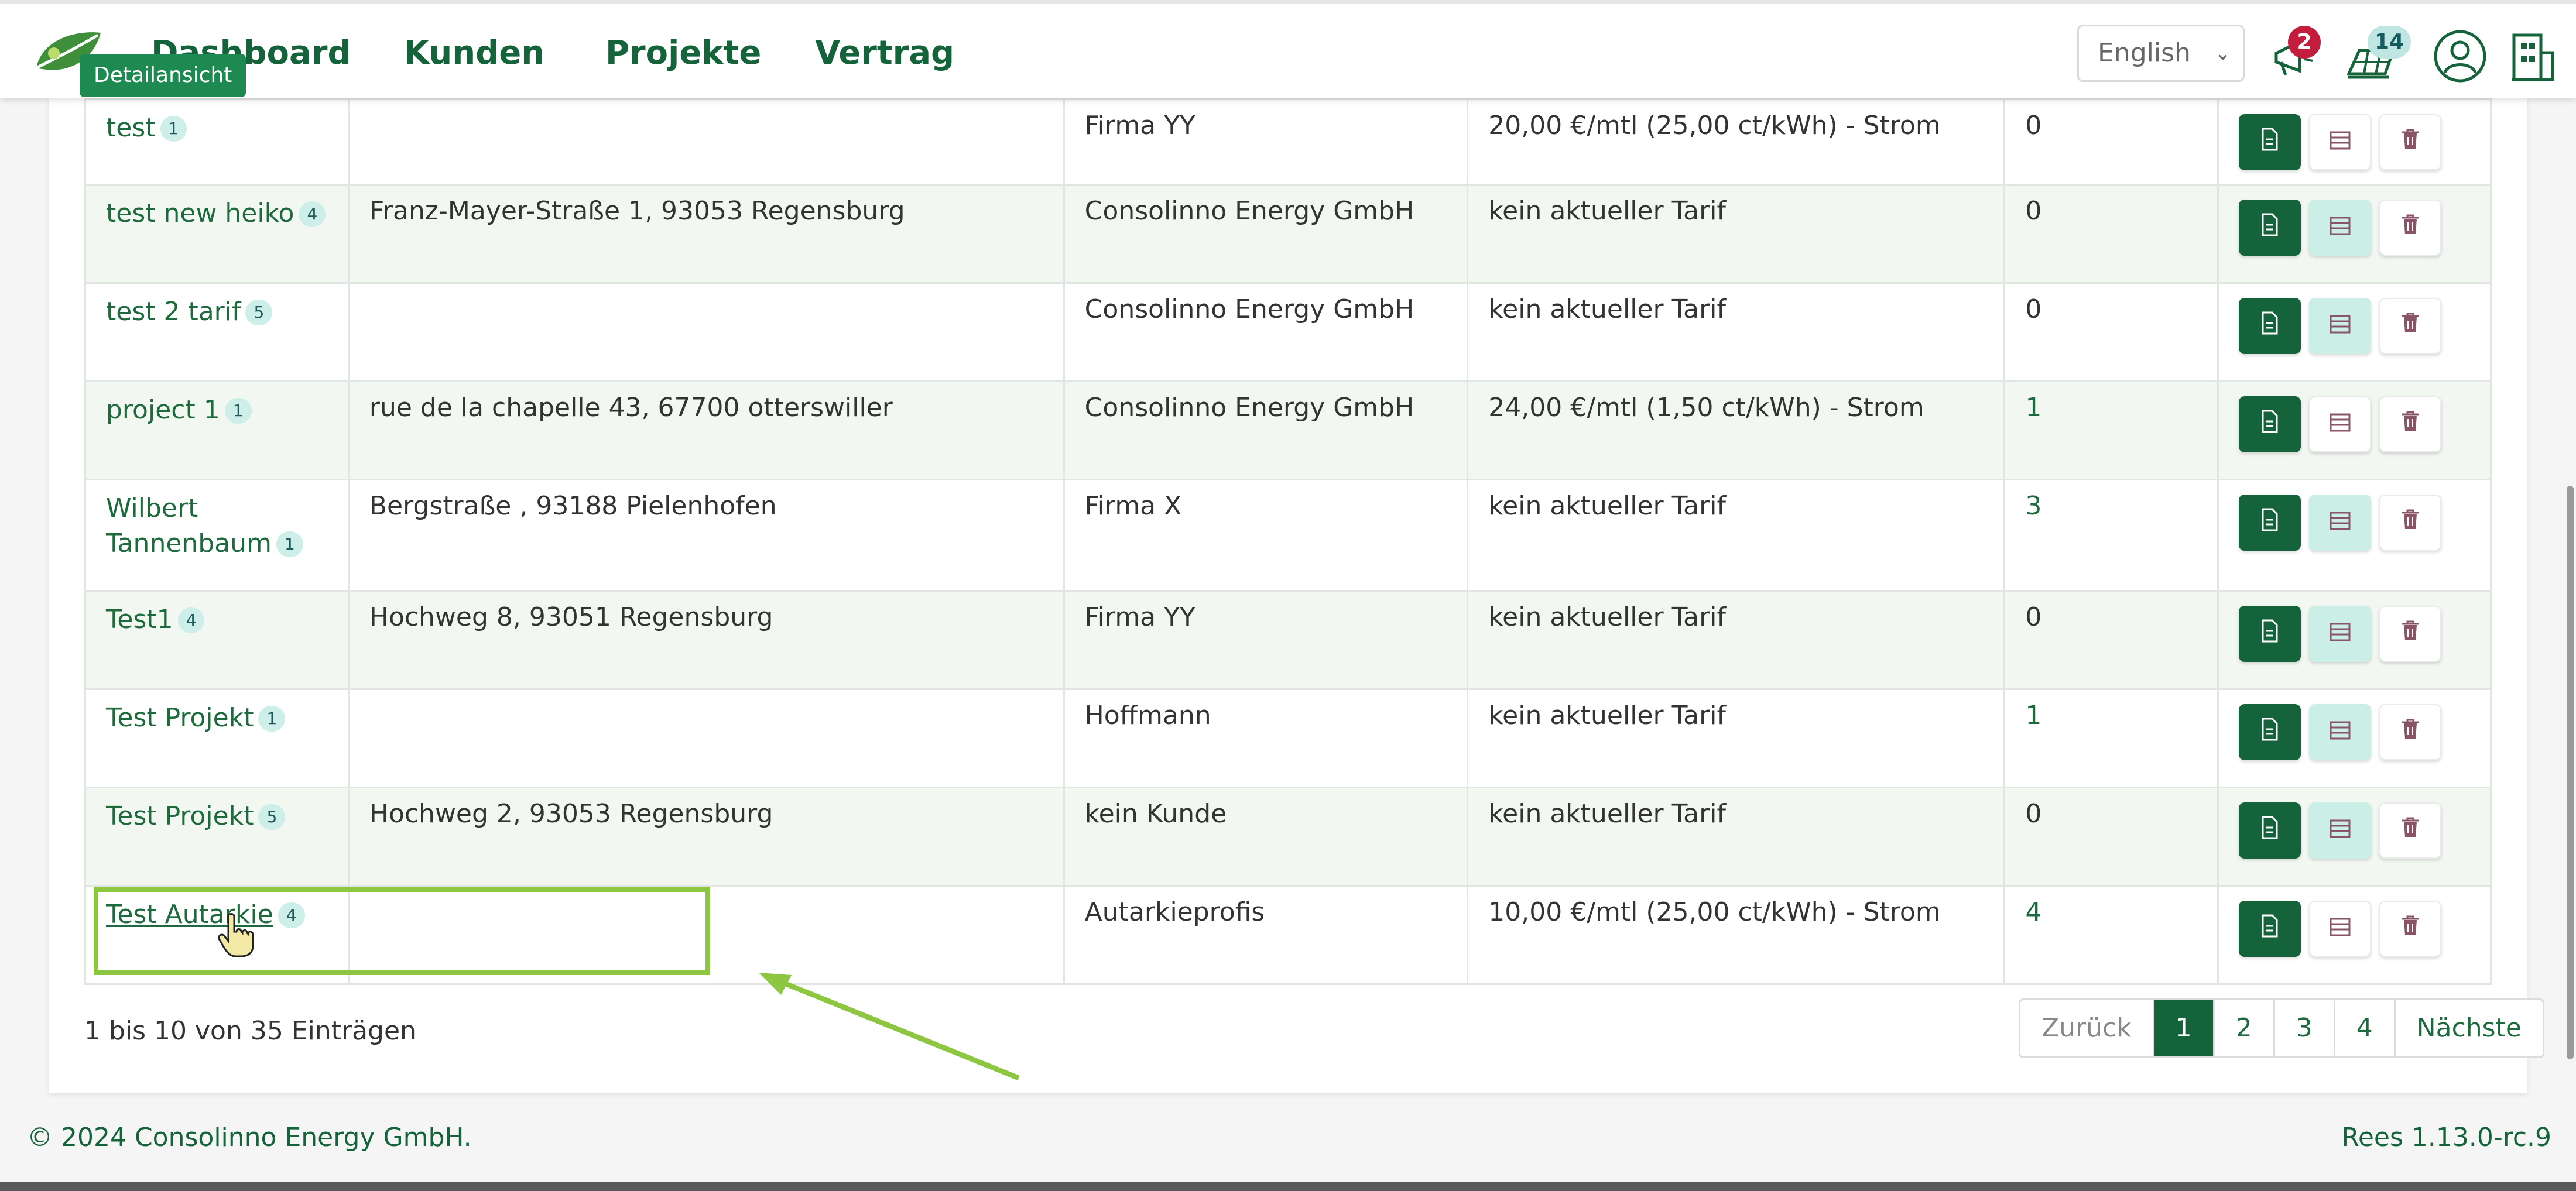 The image size is (2576, 1191). What do you see at coordinates (683, 53) in the screenshot?
I see `nav-projekte: Projekte` at bounding box center [683, 53].